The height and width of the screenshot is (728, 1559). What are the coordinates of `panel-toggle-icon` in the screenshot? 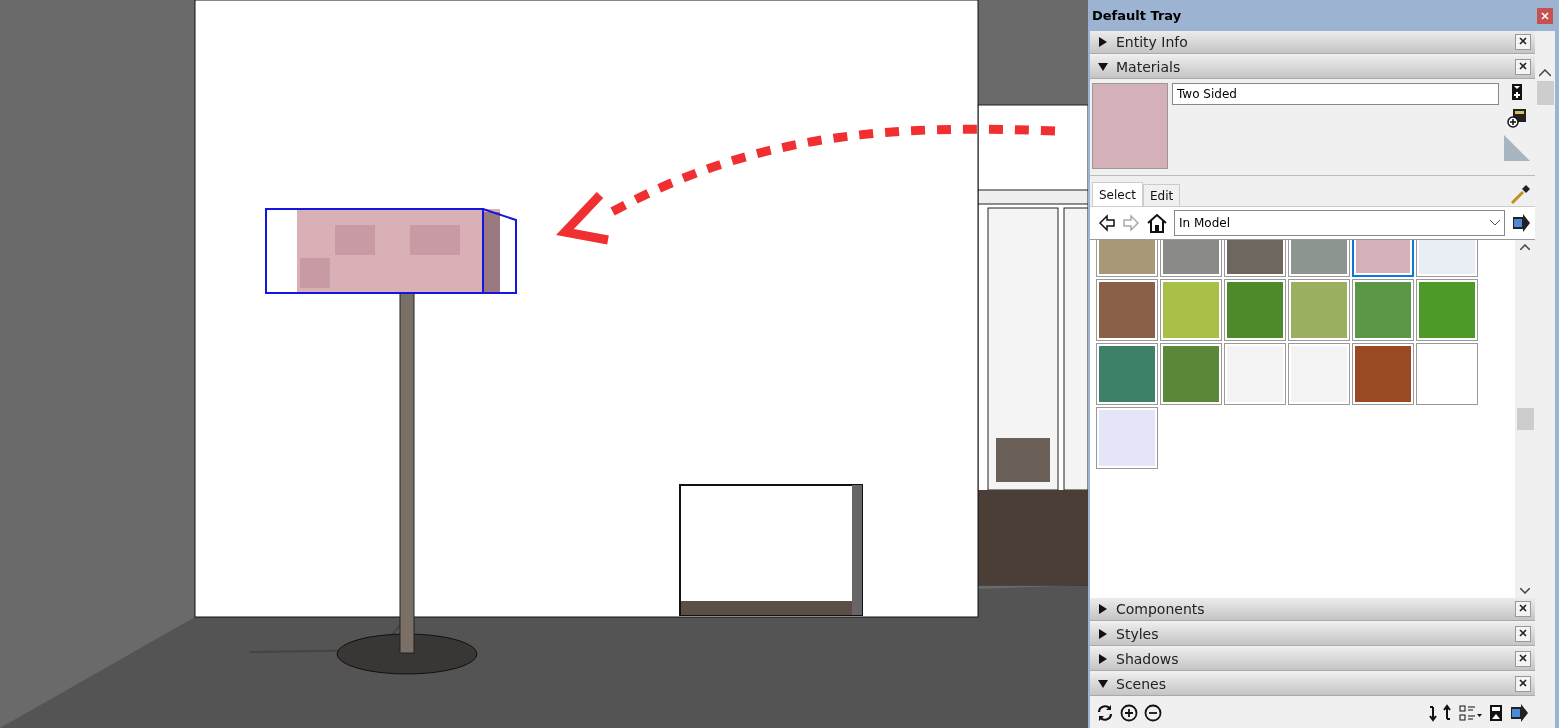 It's located at (1496, 713).